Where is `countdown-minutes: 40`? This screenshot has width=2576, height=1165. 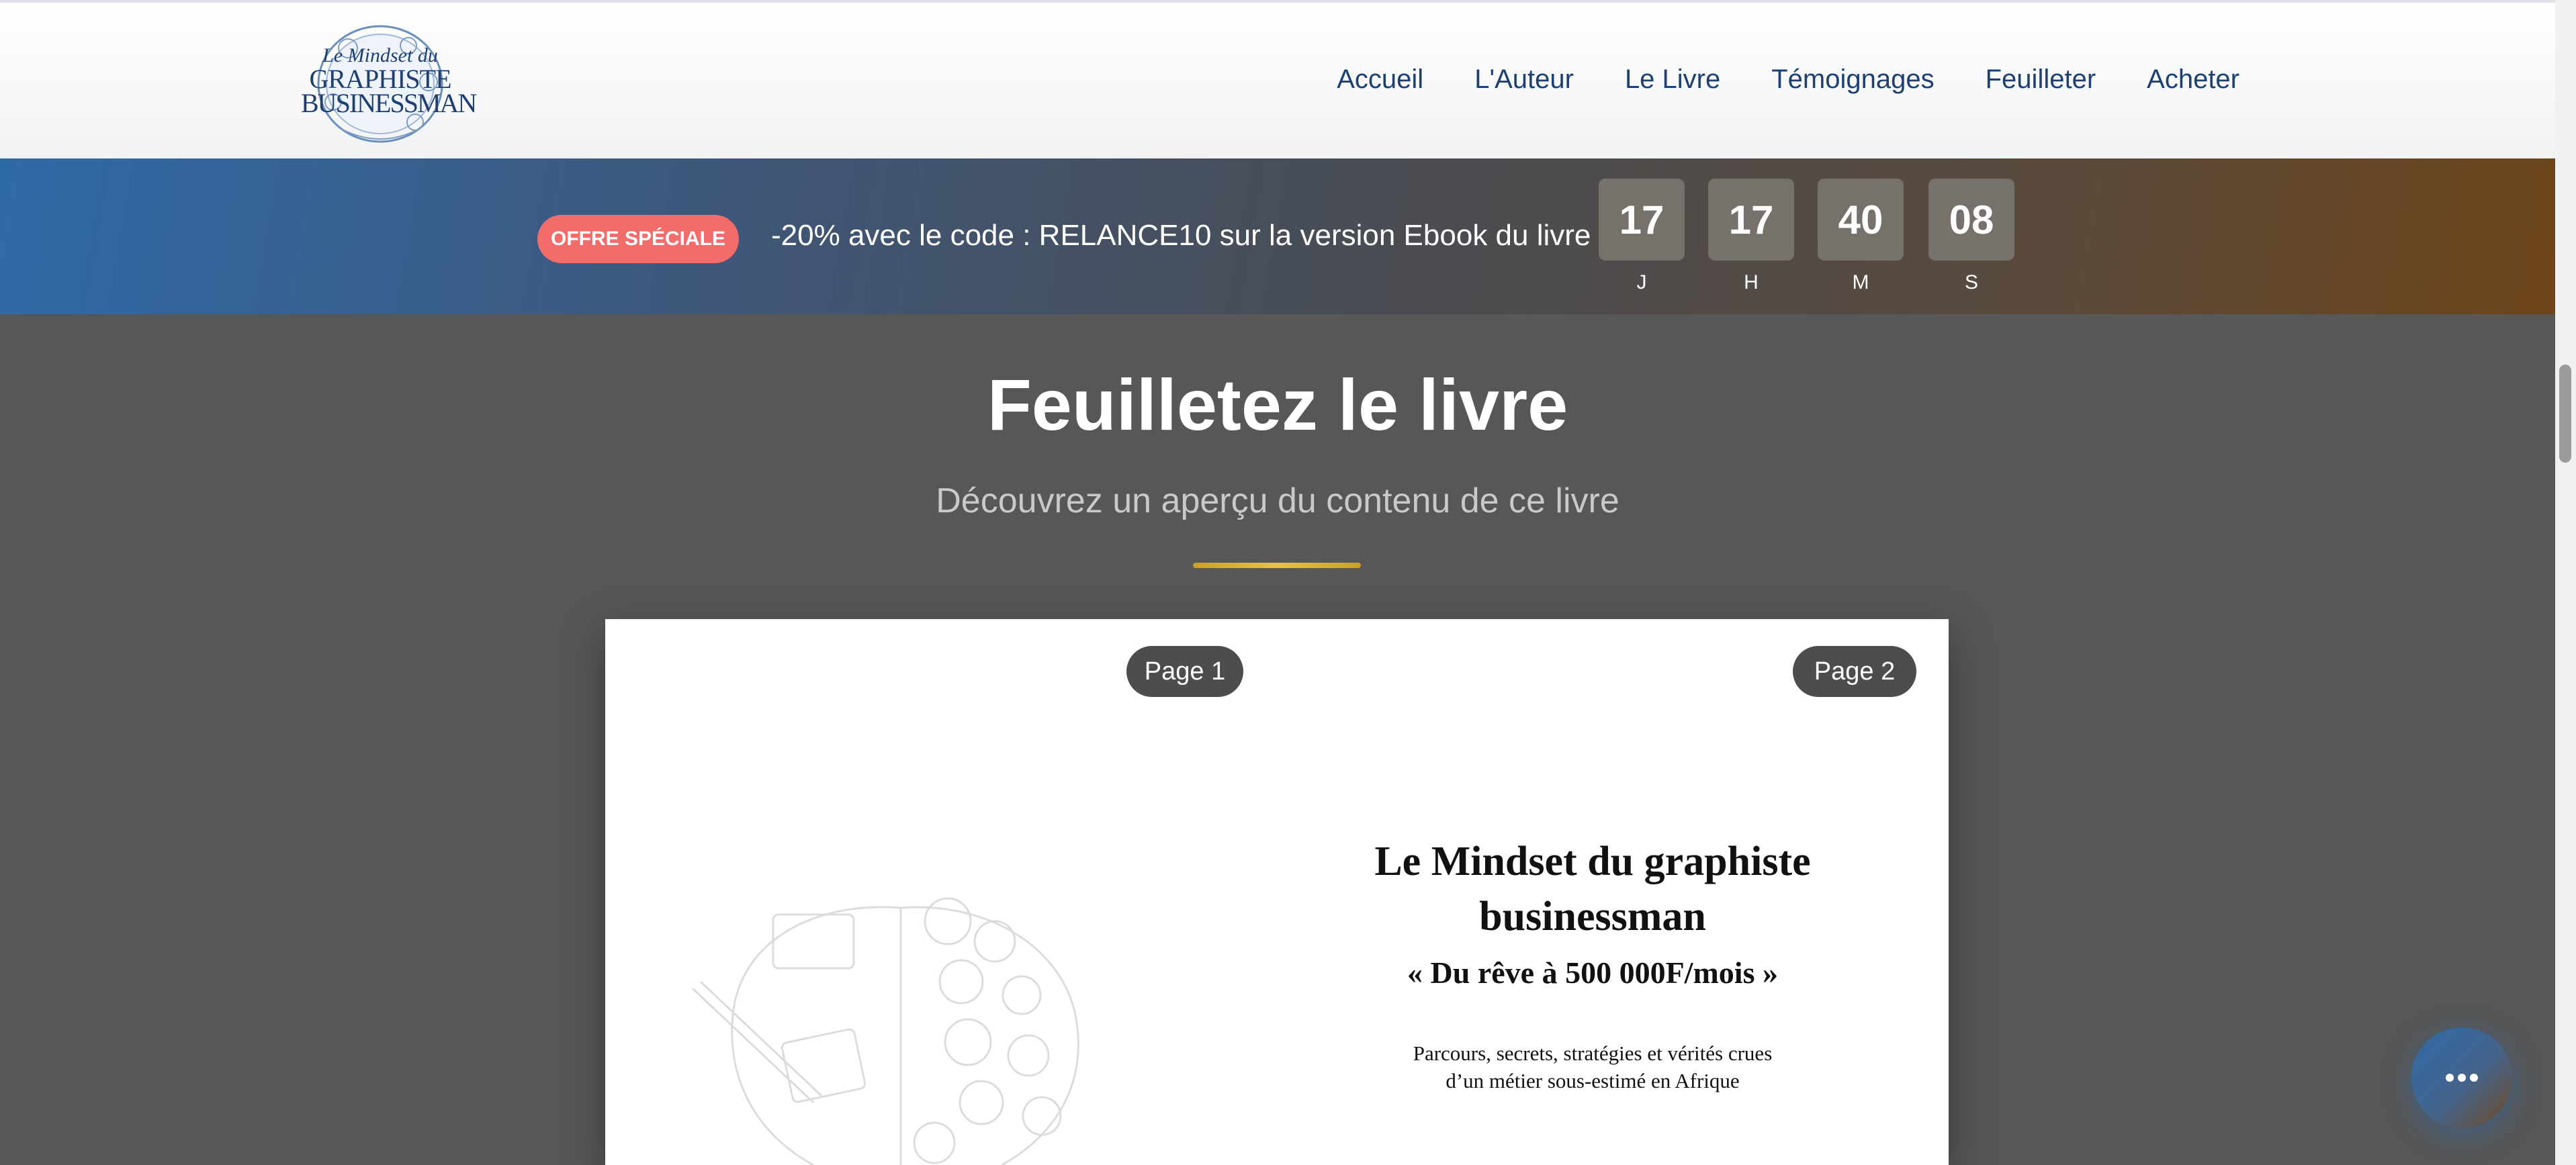 countdown-minutes: 40 is located at coordinates (1861, 220).